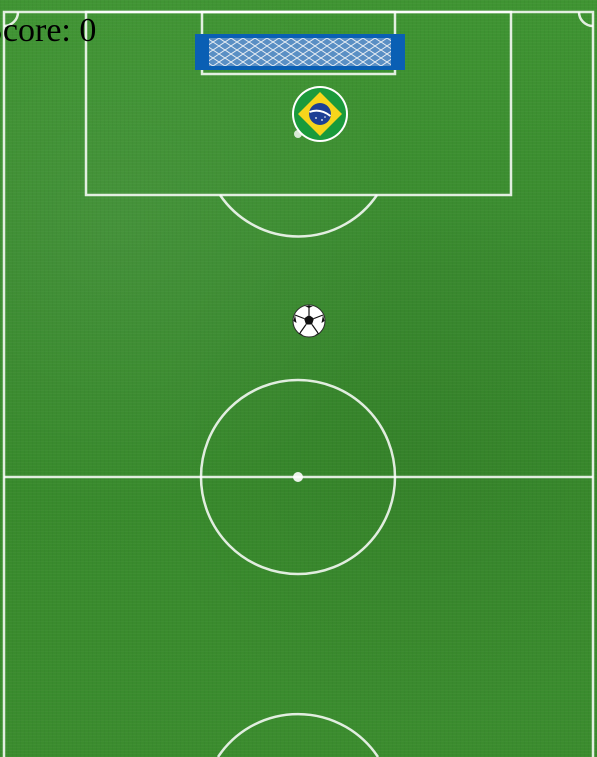 This screenshot has width=597, height=757. Describe the element at coordinates (309, 321) in the screenshot. I see `soccer-ball-icon` at that location.